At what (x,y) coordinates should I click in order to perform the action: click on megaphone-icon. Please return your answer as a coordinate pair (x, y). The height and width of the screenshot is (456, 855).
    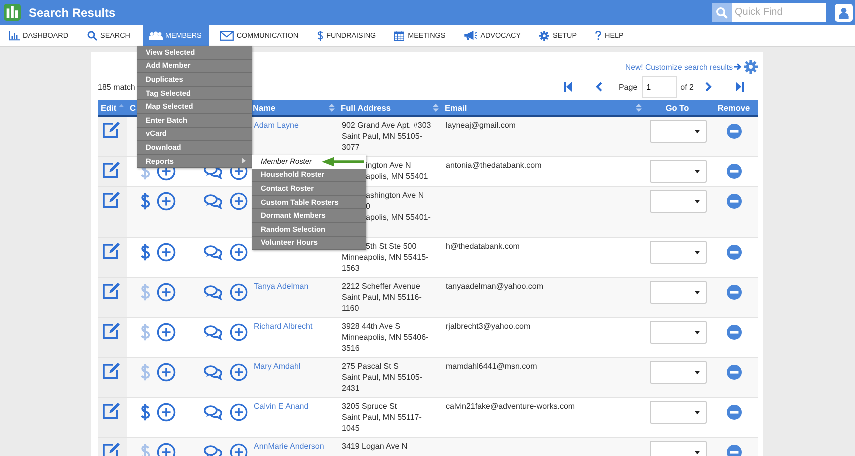
    Looking at the image, I should click on (471, 35).